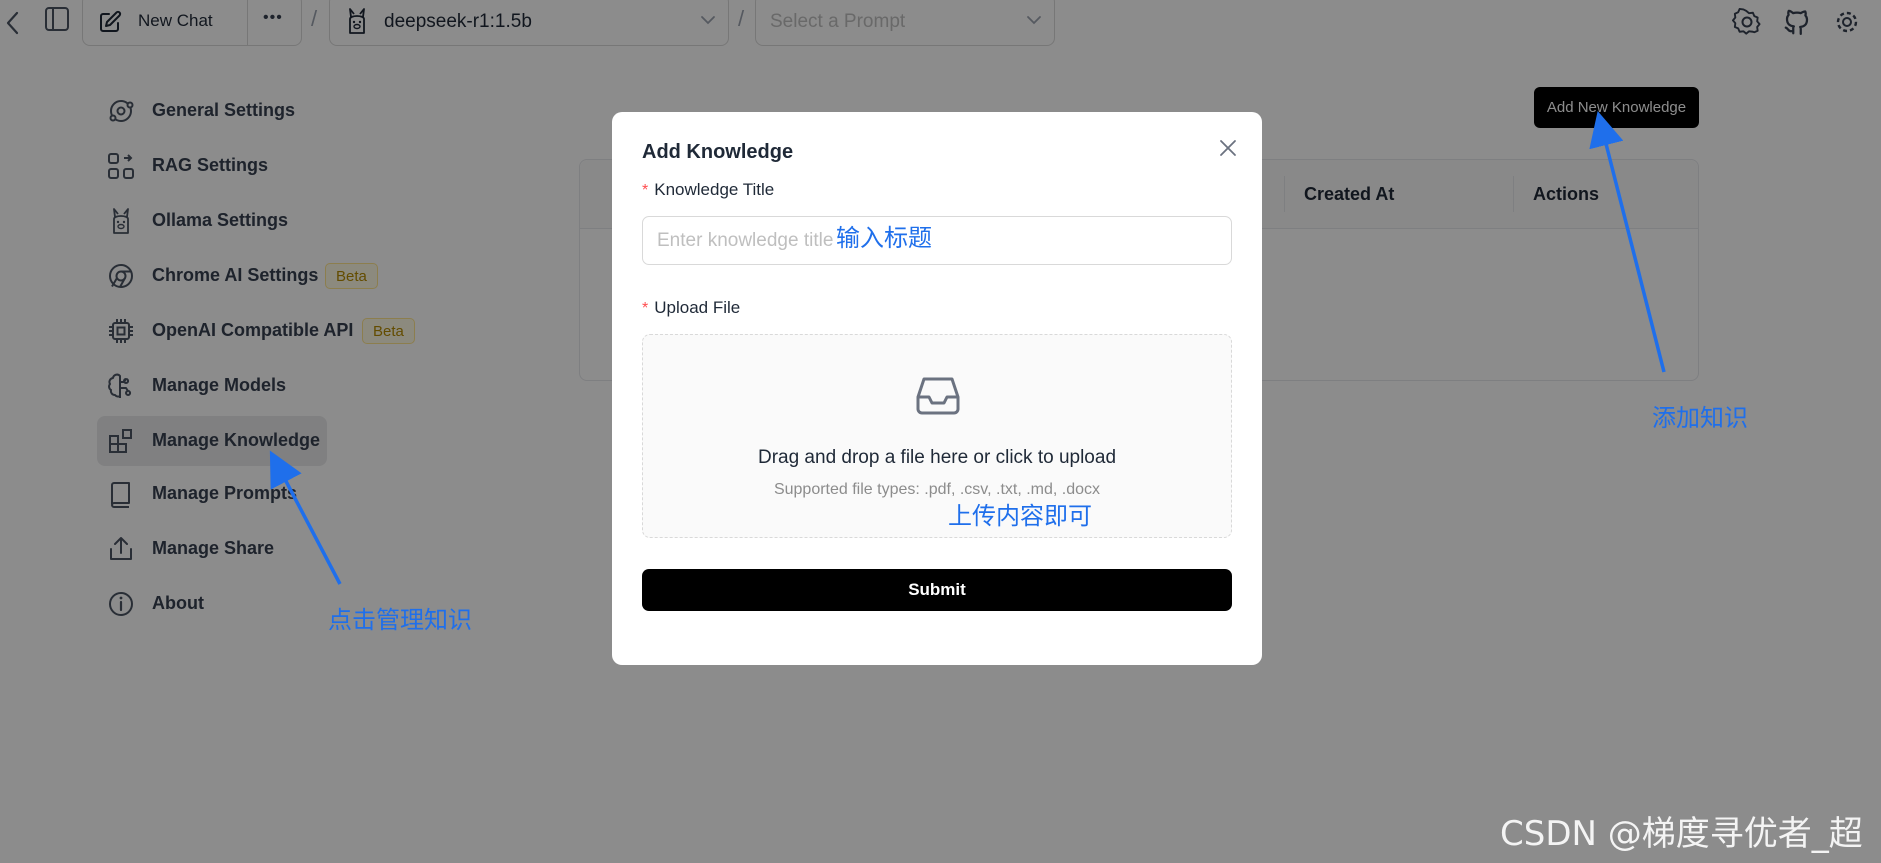  Describe the element at coordinates (1700, 418) in the screenshot. I see `annotation-add-hint: 添加知识` at that location.